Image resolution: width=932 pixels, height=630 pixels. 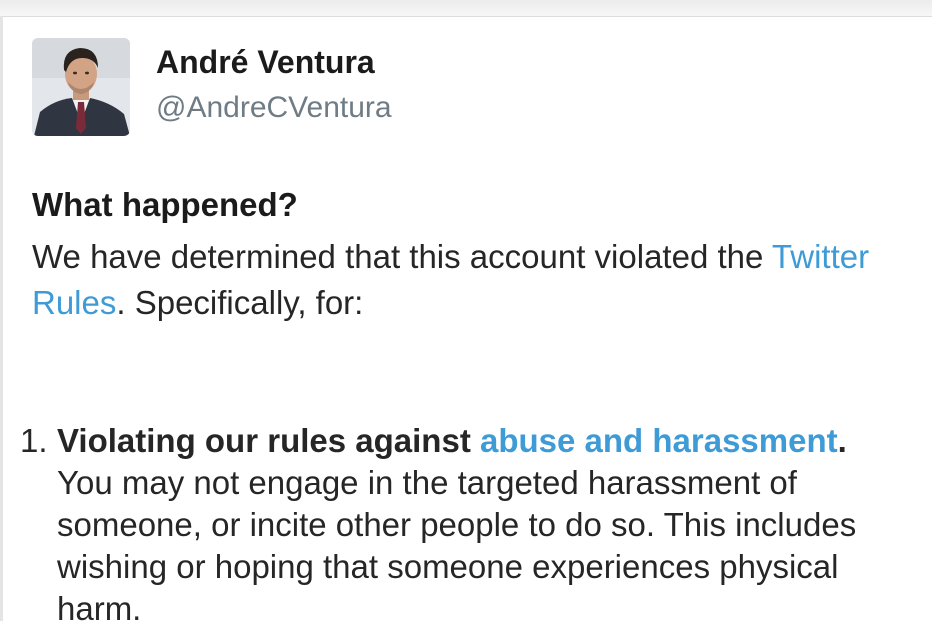 What do you see at coordinates (274, 108) in the screenshot?
I see `user-handle: @AndreCVentura` at bounding box center [274, 108].